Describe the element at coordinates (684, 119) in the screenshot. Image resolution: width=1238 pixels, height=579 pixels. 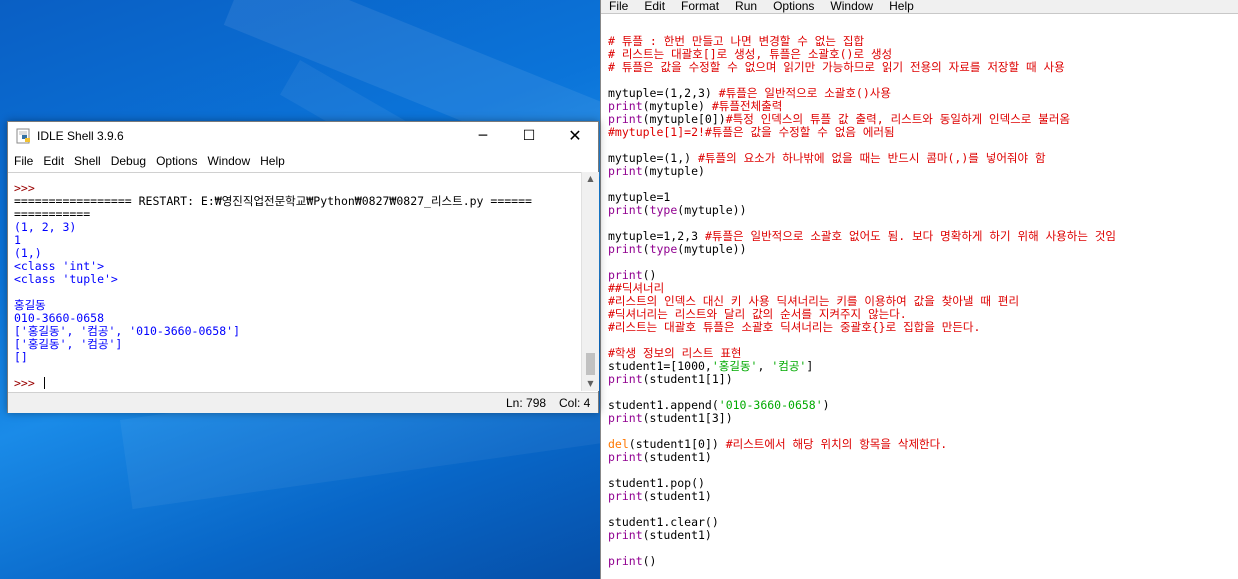
I see `code-token: (mytuple[0])` at that location.